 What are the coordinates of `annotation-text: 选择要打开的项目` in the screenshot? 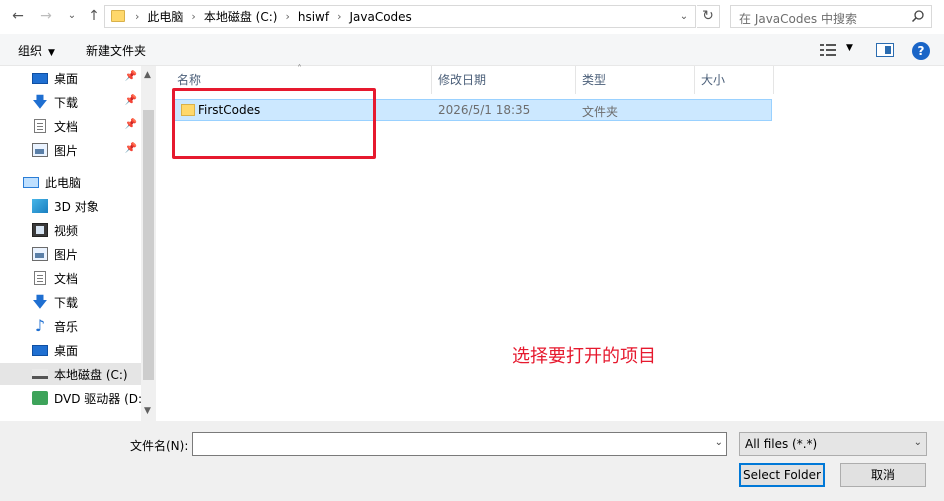 It's located at (584, 356).